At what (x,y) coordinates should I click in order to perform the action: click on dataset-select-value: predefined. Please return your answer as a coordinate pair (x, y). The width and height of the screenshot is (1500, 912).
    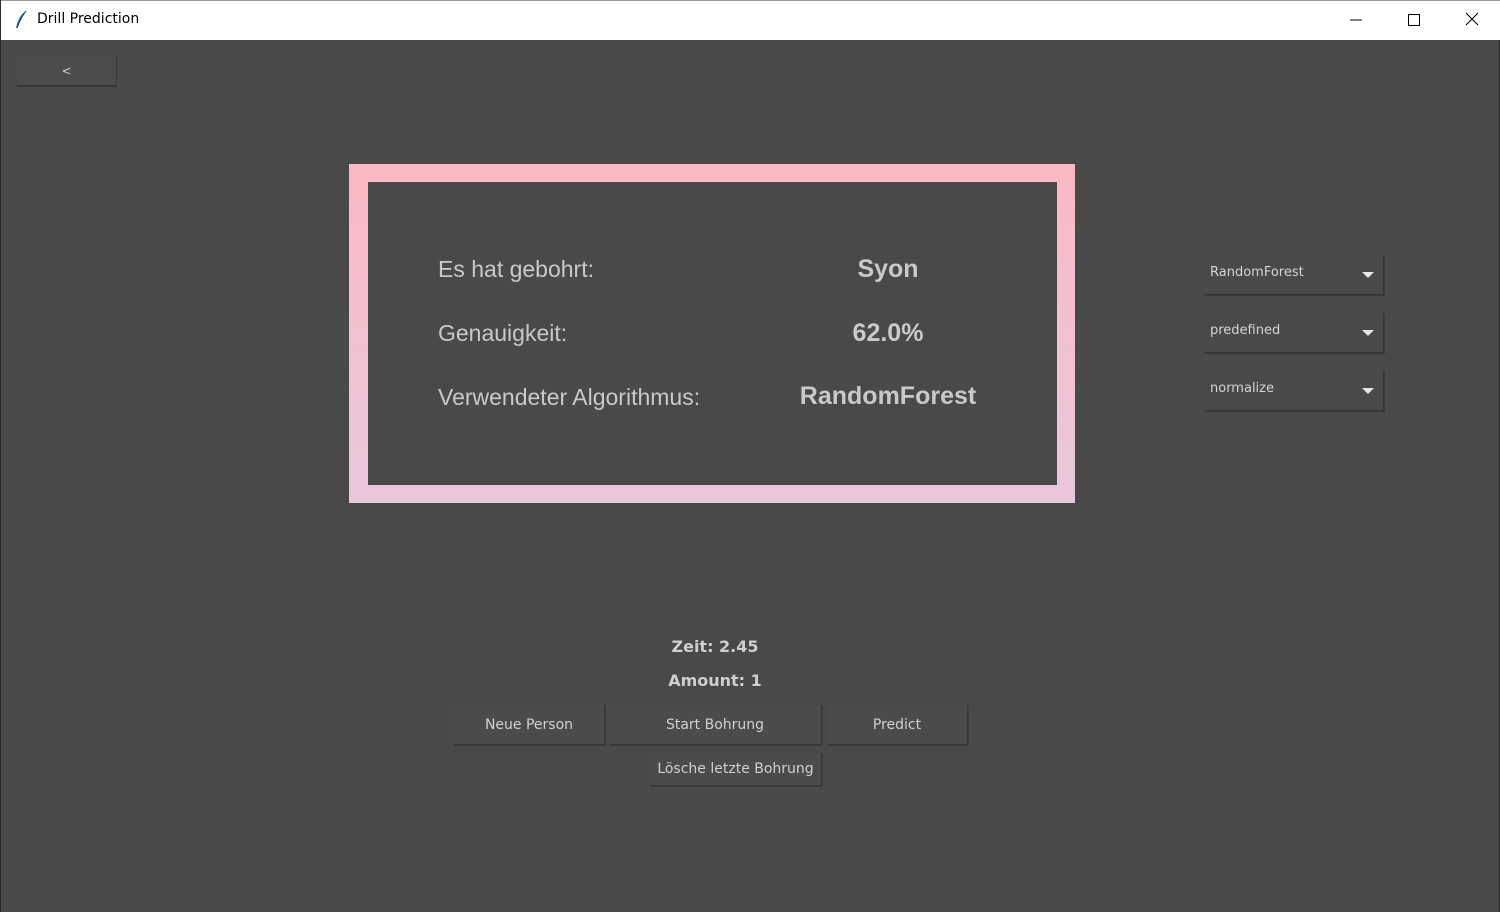
    Looking at the image, I should click on (1245, 330).